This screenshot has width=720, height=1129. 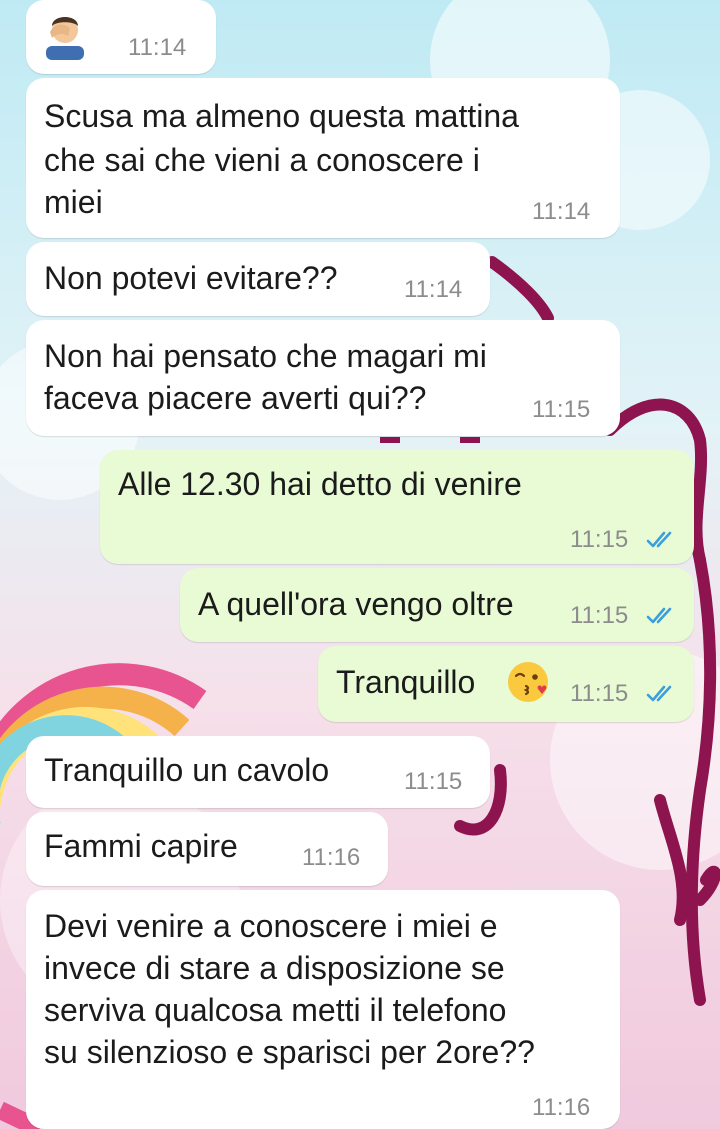 I want to click on message-text-line: Alle 12.30 hai detto di venire, so click(x=320, y=484).